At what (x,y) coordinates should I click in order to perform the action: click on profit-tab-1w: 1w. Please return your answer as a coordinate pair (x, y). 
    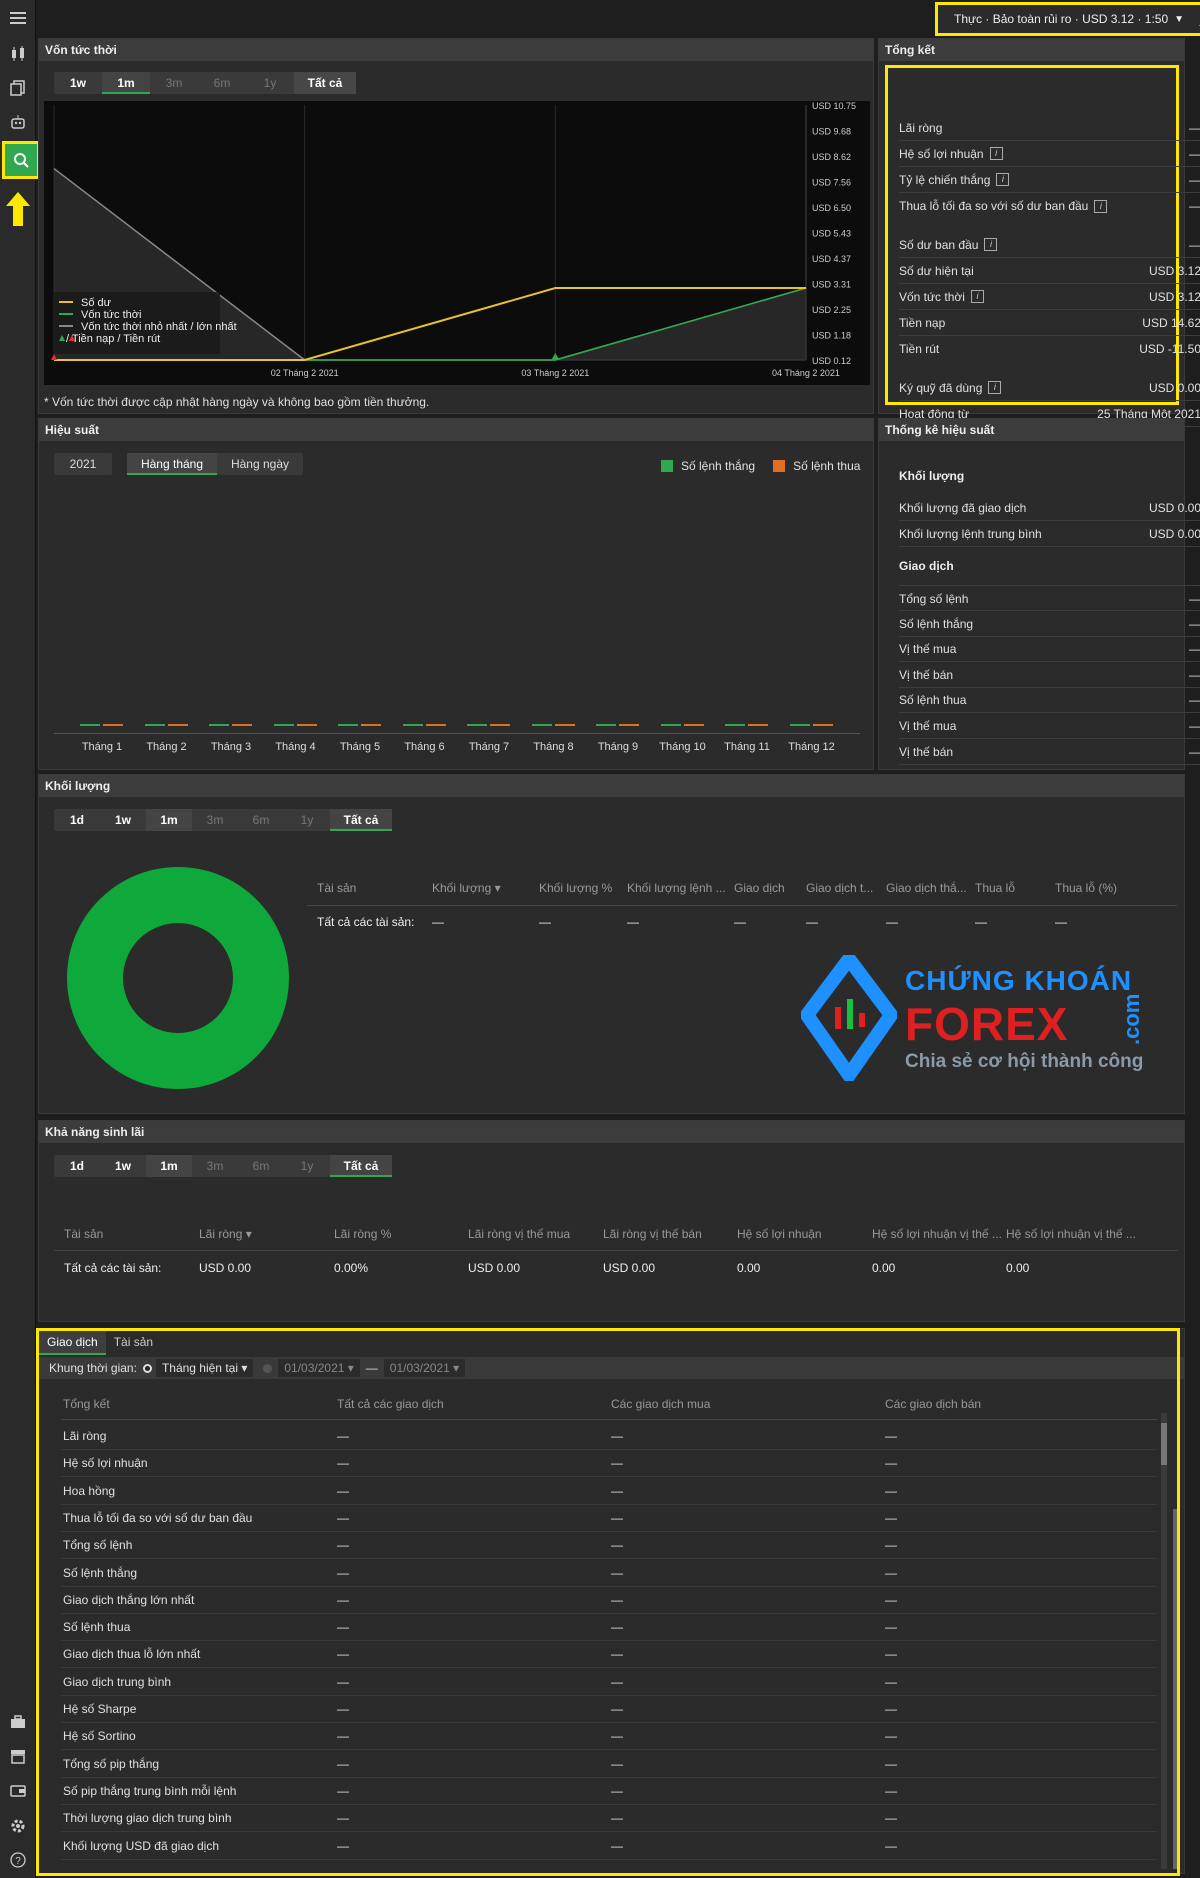
    Looking at the image, I should click on (123, 1166).